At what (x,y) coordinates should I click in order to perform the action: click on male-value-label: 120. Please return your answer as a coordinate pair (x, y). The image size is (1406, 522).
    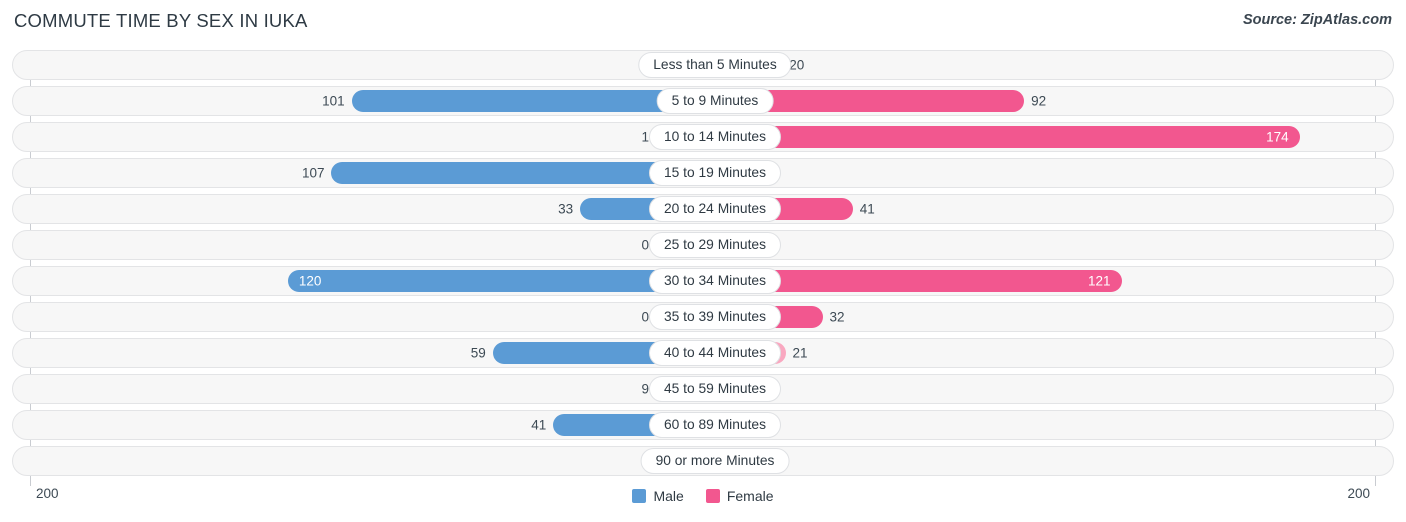
    Looking at the image, I should click on (310, 281).